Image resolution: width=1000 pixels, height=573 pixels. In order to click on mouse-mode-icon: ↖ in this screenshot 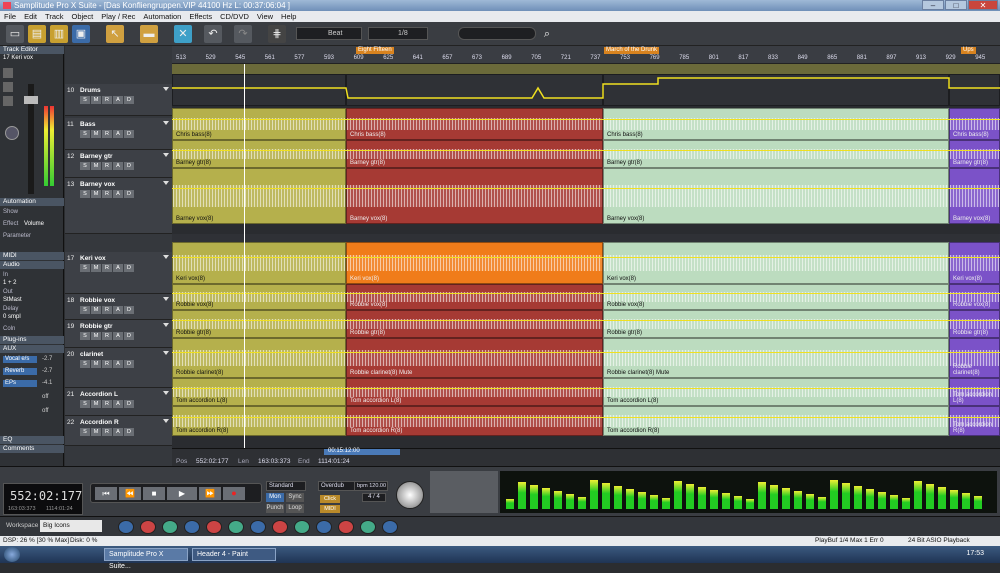, I will do `click(115, 34)`.